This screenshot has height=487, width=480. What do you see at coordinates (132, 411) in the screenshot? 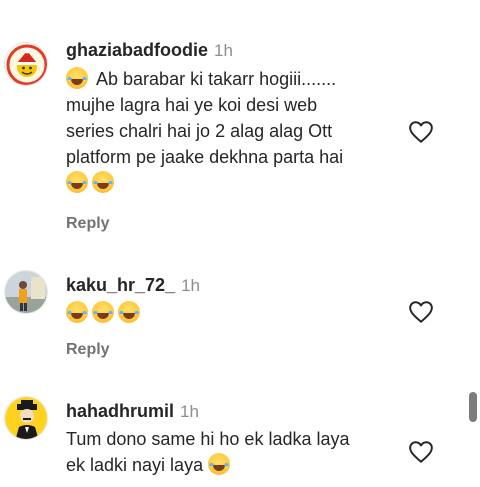
I see `username: hahadhrumil 1h` at bounding box center [132, 411].